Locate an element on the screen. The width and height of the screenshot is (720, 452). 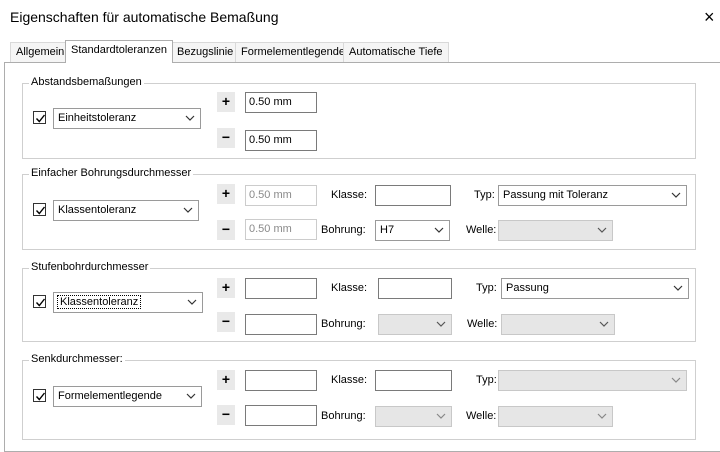
senk-combo-value: Formelementlegende is located at coordinates (110, 396).